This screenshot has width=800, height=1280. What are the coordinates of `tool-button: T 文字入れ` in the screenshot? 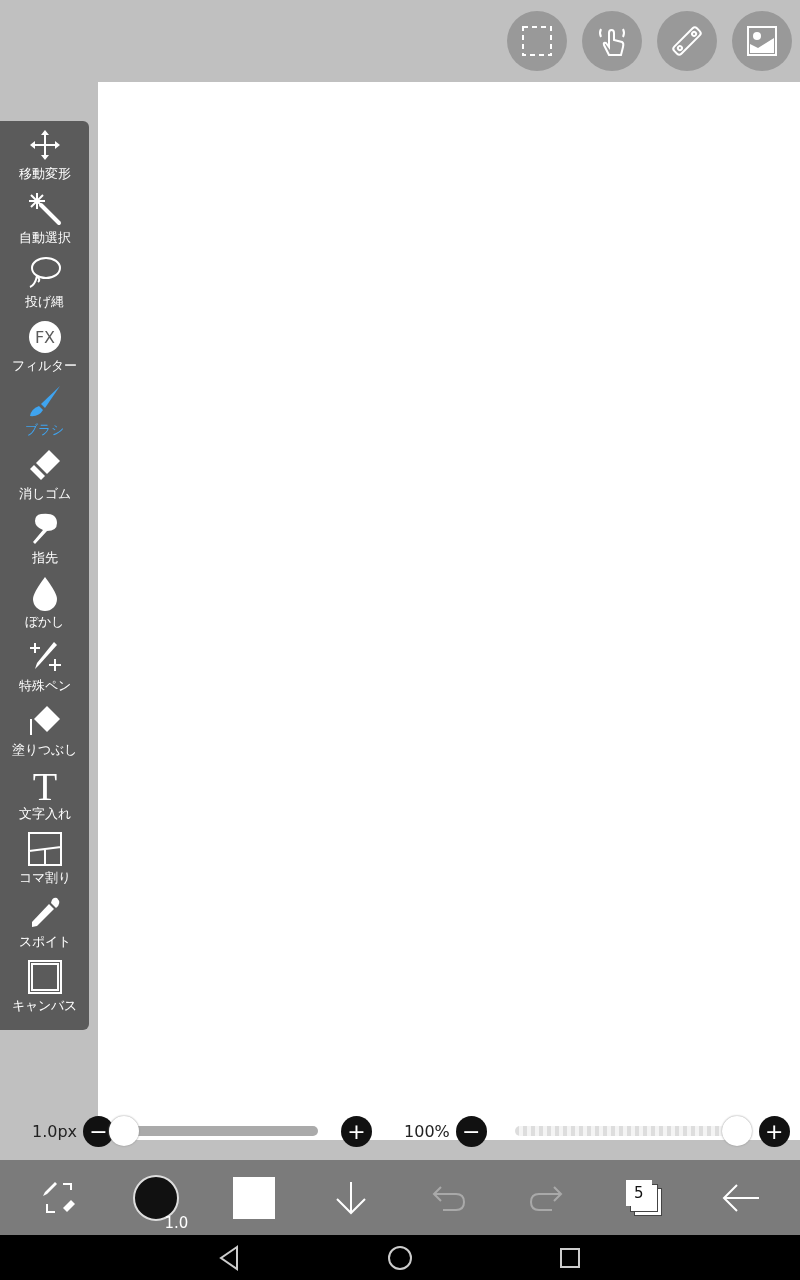 It's located at (44, 799).